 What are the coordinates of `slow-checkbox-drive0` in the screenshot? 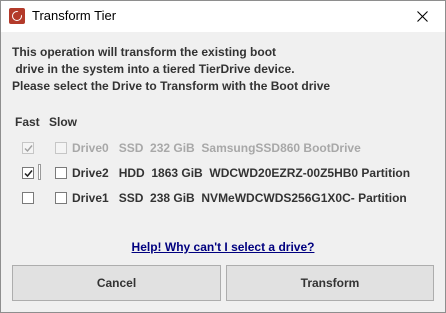 It's located at (61, 148).